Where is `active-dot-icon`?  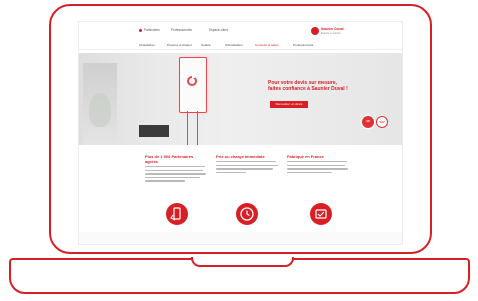 active-dot-icon is located at coordinates (140, 30).